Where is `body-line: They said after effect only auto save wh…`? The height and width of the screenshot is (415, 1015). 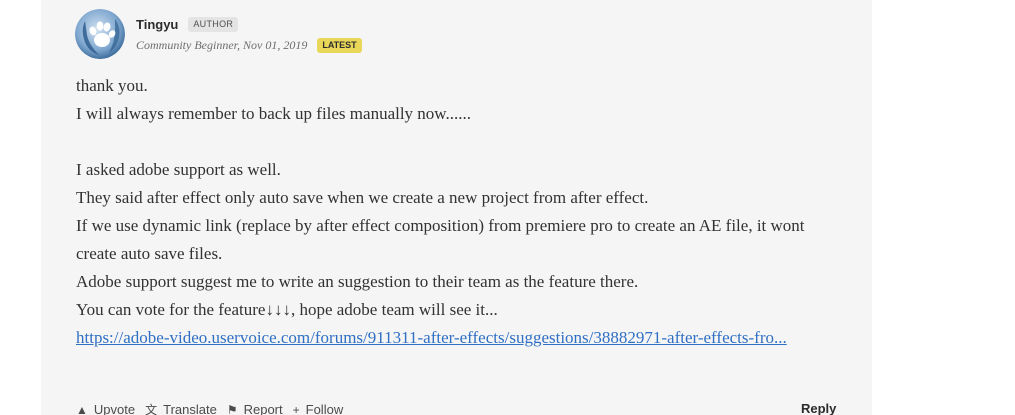 body-line: They said after effect only auto save wh… is located at coordinates (362, 197).